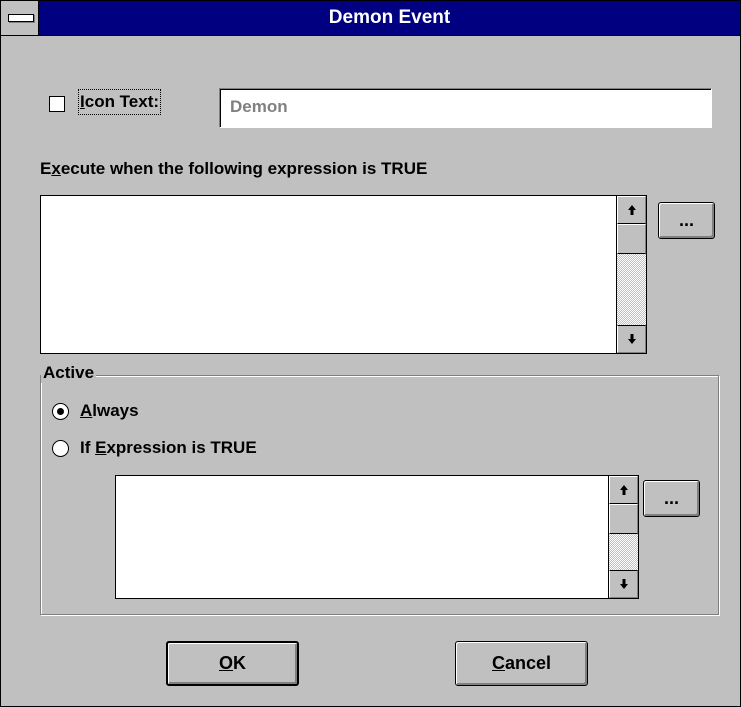  Describe the element at coordinates (232, 663) in the screenshot. I see `ok-button: OK` at that location.